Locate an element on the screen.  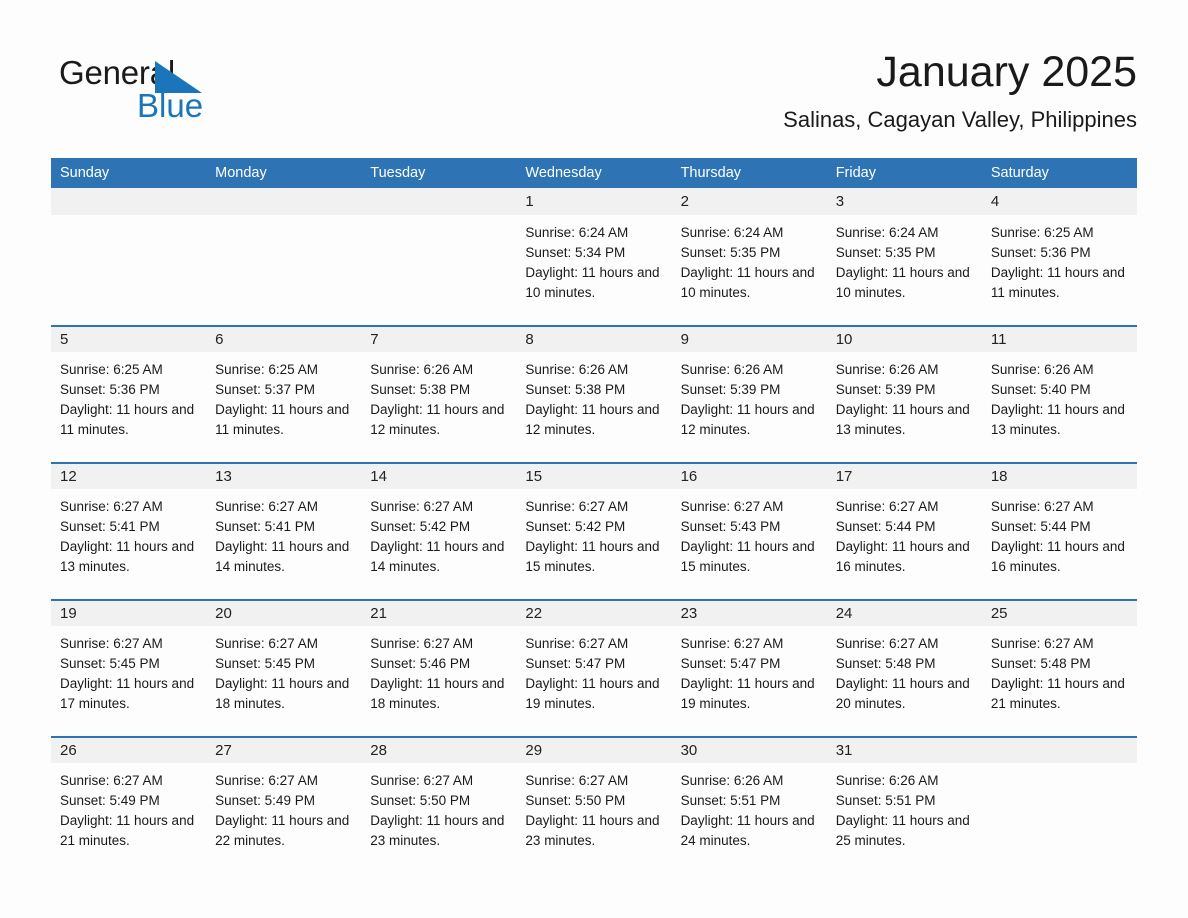
daylight-text: Daylight: 11 hours and 12 minutes. is located at coordinates (592, 419).